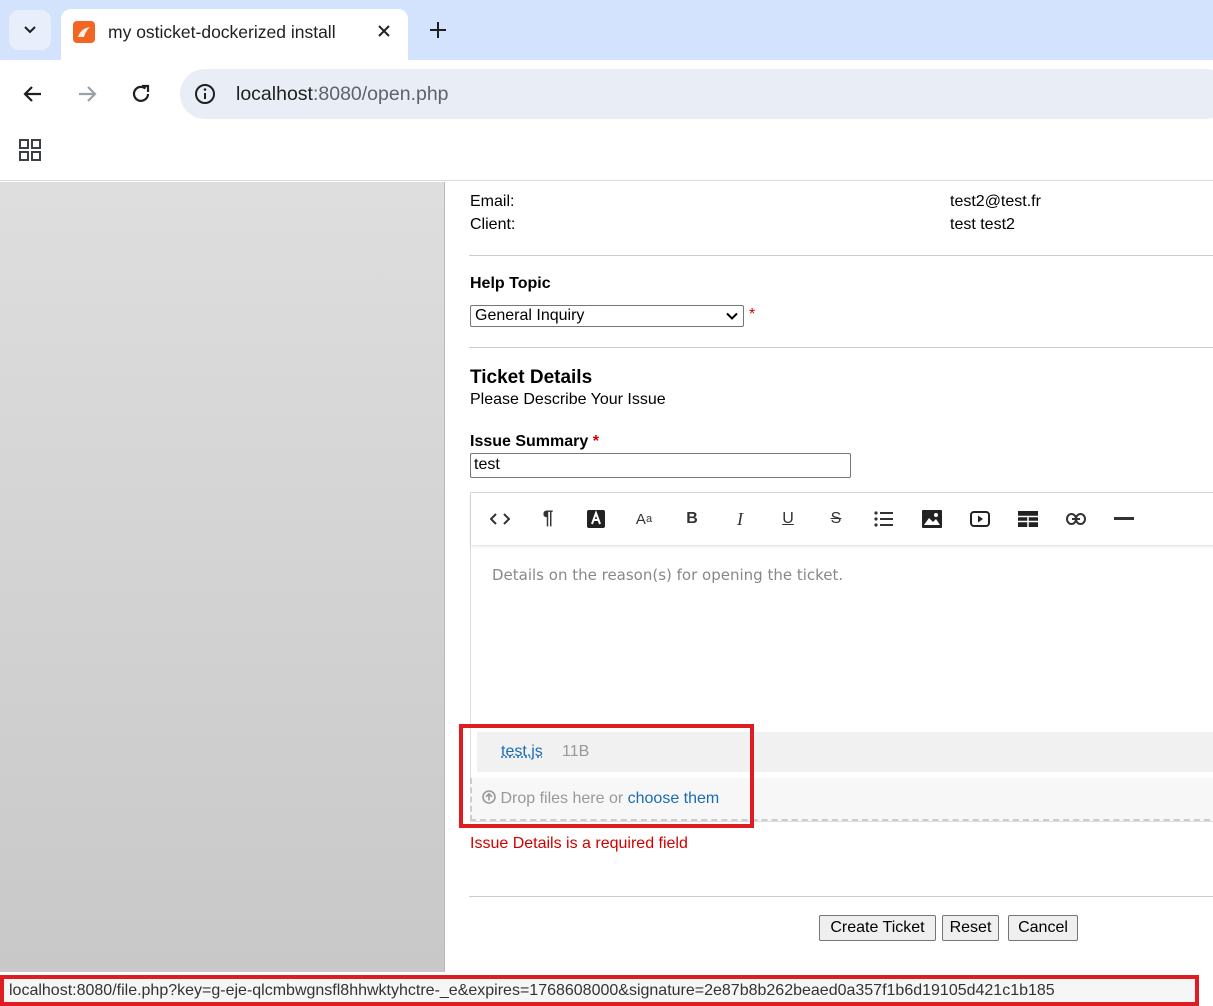 The image size is (1213, 1006). Describe the element at coordinates (141, 94) in the screenshot. I see `reload-icon` at that location.